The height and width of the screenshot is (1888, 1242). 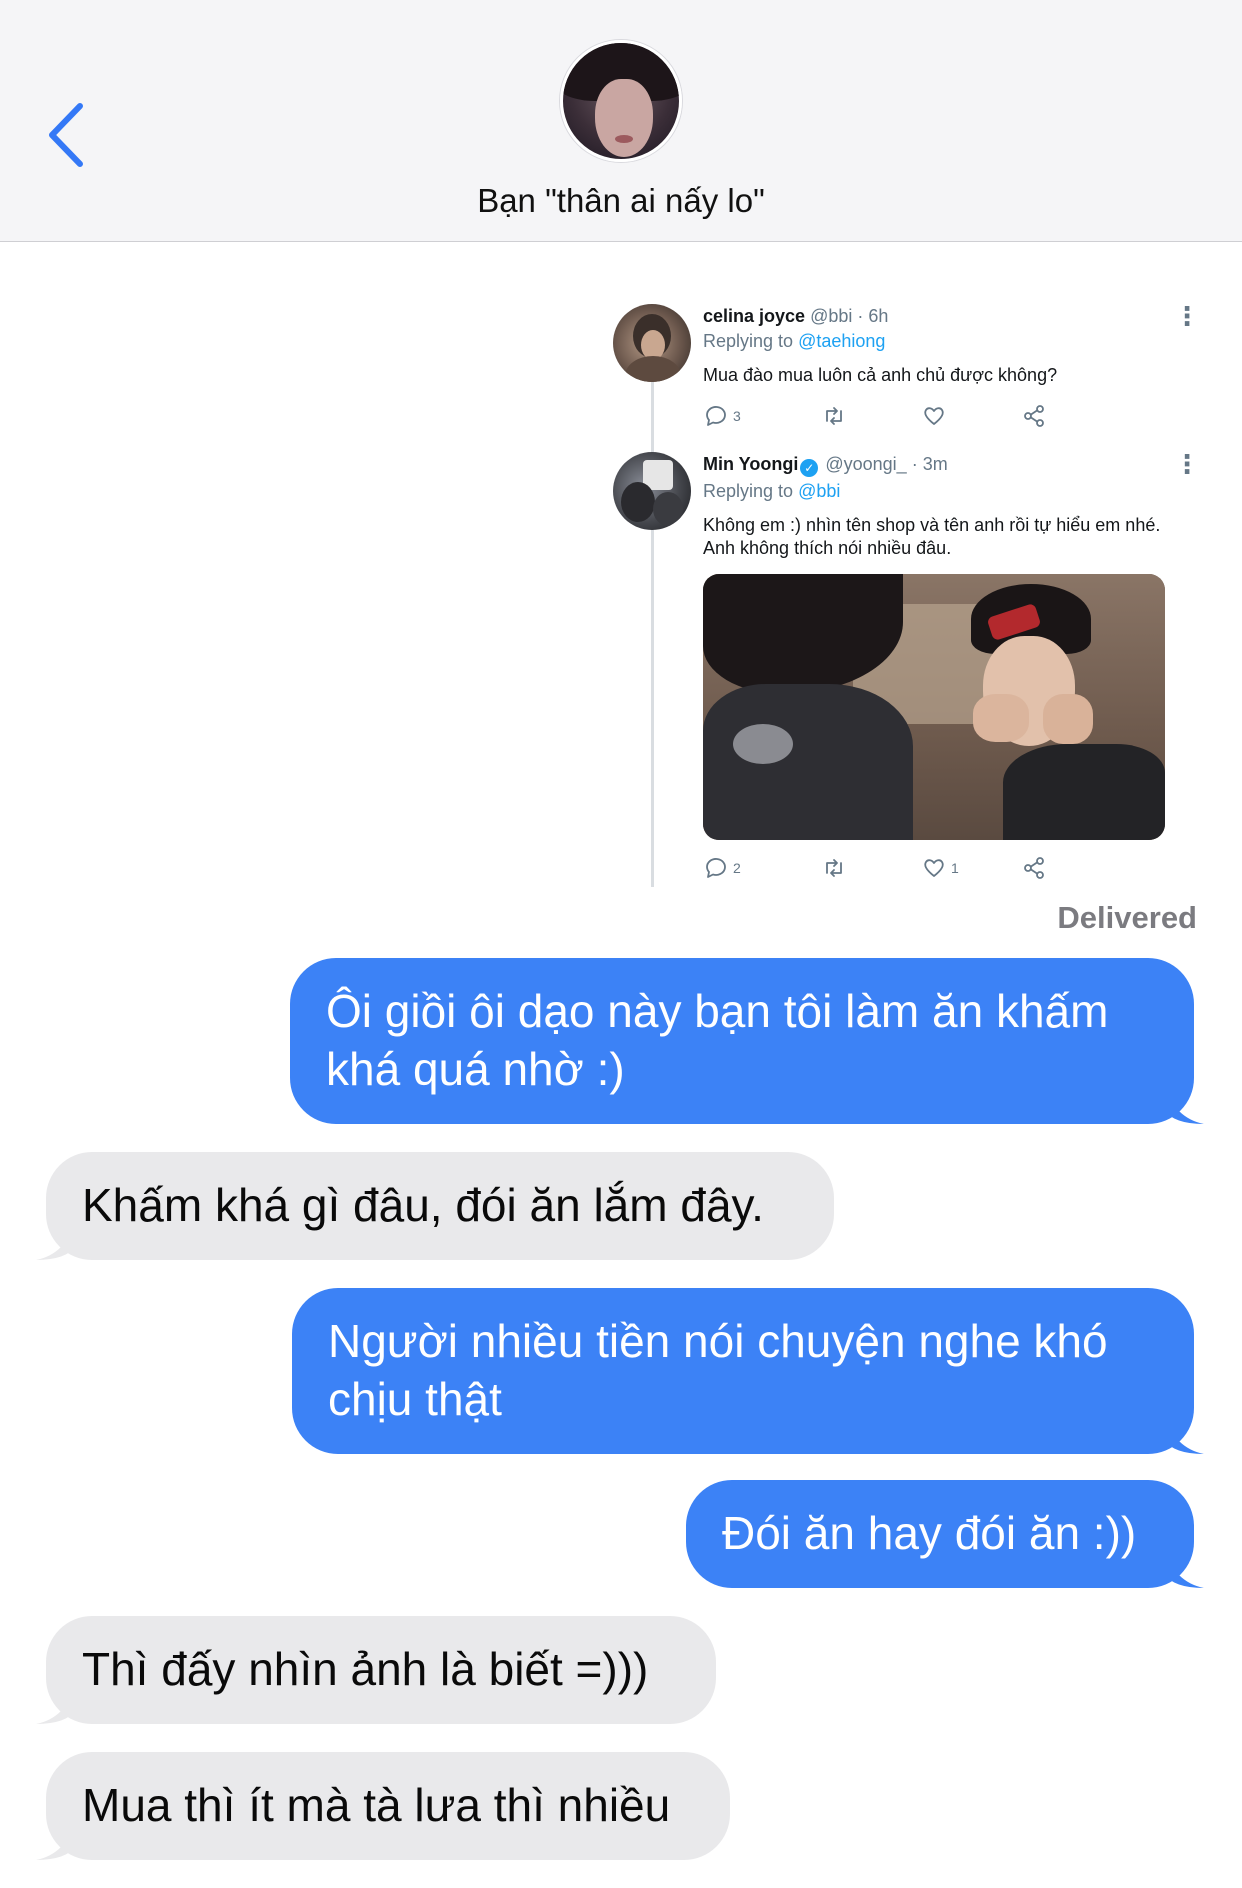 What do you see at coordinates (935, 464) in the screenshot?
I see `tweet-time: 3m` at bounding box center [935, 464].